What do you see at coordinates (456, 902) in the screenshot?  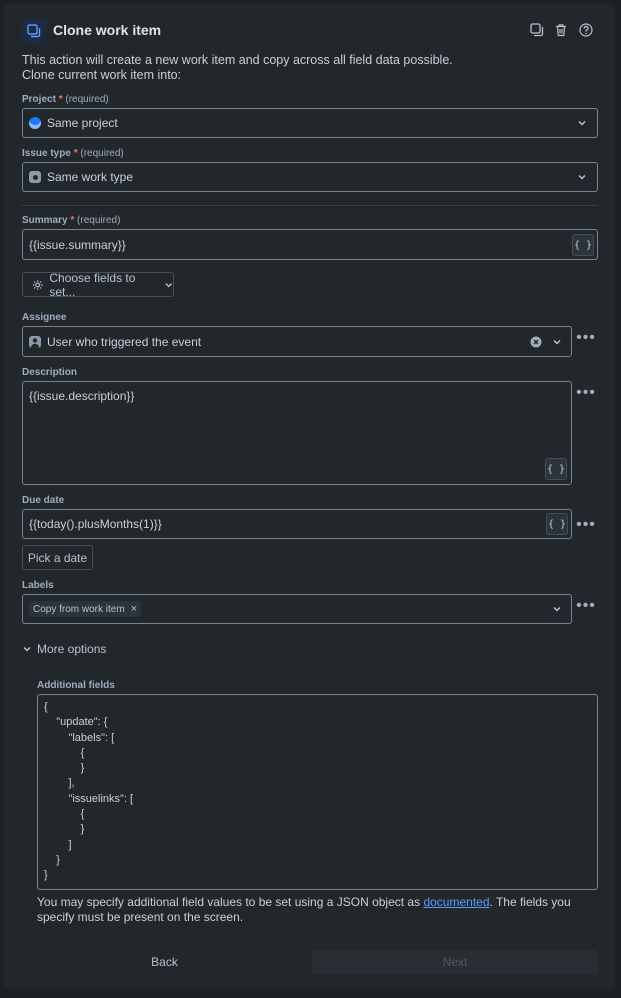 I see `documented-link: documented` at bounding box center [456, 902].